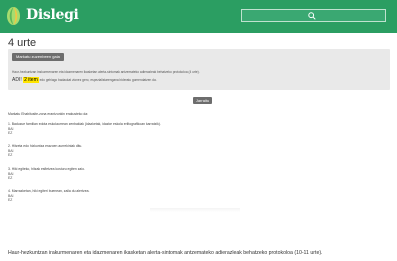 Image resolution: width=397 pixels, height=261 pixels. I want to click on search-icon, so click(312, 16).